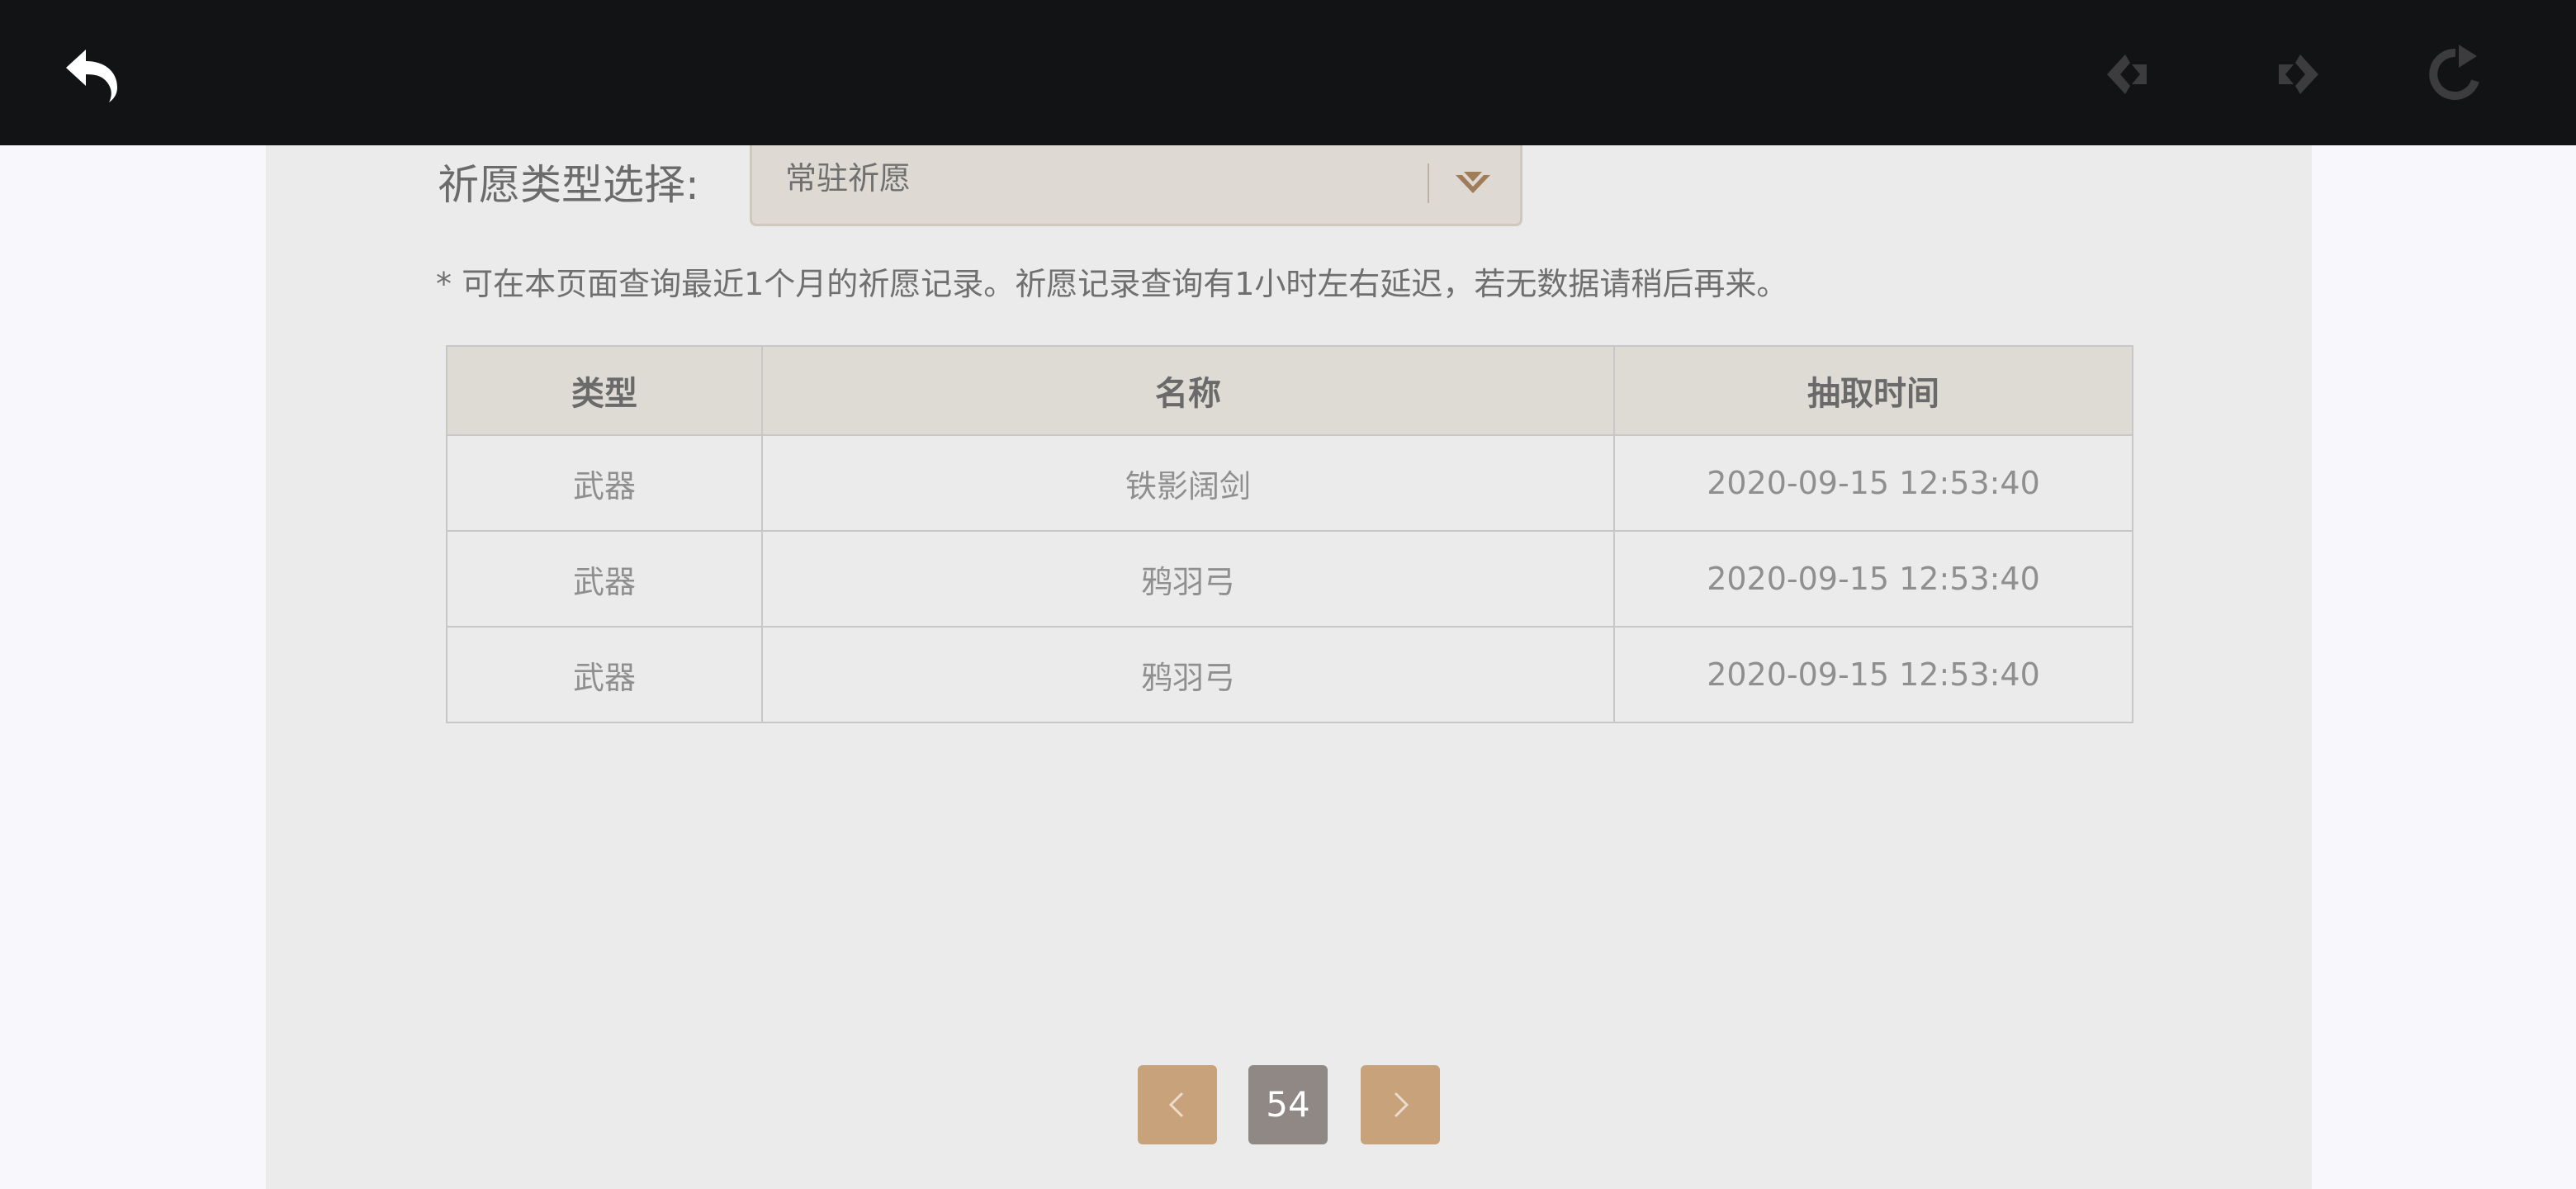  Describe the element at coordinates (1288, 72) in the screenshot. I see `top-toolbar` at that location.